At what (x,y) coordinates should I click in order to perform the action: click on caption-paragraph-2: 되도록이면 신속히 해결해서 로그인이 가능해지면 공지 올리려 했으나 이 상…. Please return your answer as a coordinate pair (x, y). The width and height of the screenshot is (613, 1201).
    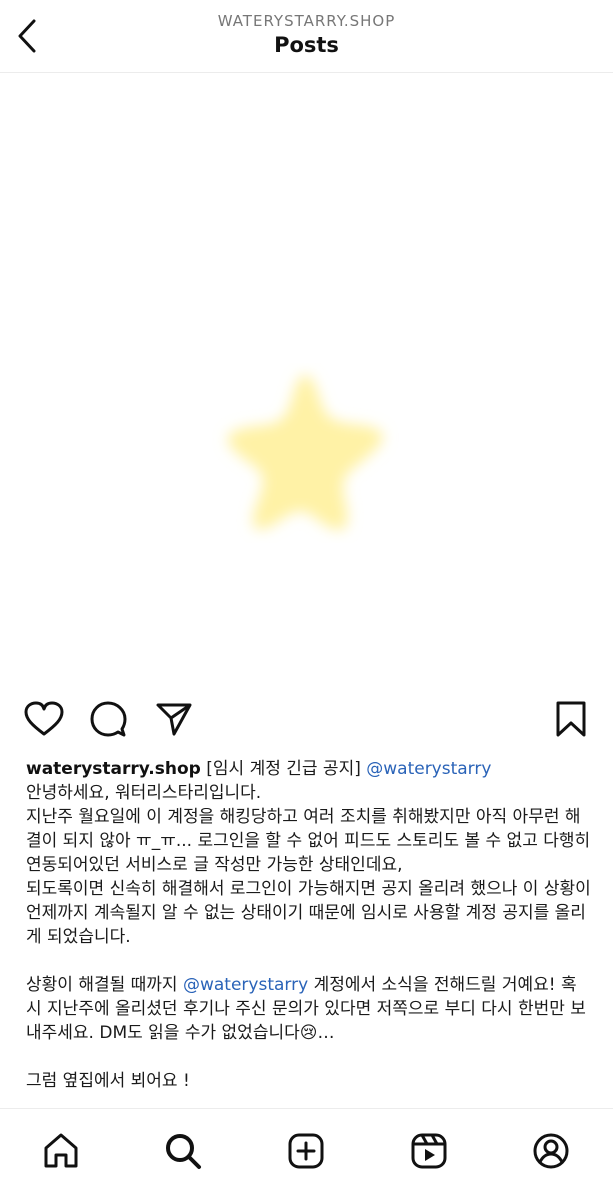
    Looking at the image, I should click on (308, 913).